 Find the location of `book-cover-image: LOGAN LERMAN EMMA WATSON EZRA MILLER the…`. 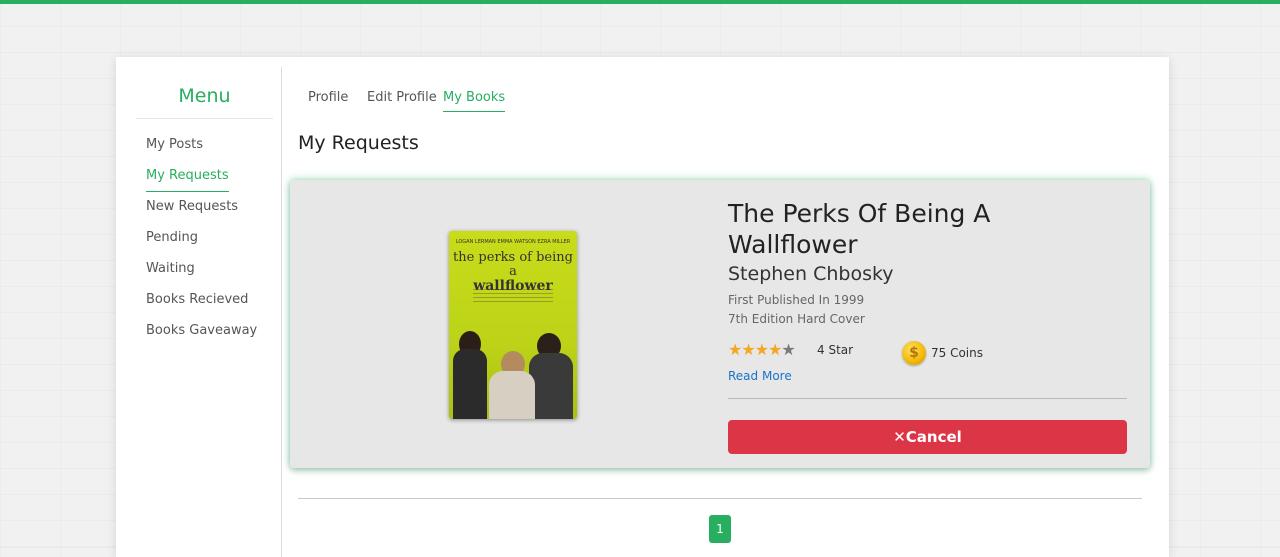

book-cover-image: LOGAN LERMAN EMMA WATSON EZRA MILLER the… is located at coordinates (513, 325).